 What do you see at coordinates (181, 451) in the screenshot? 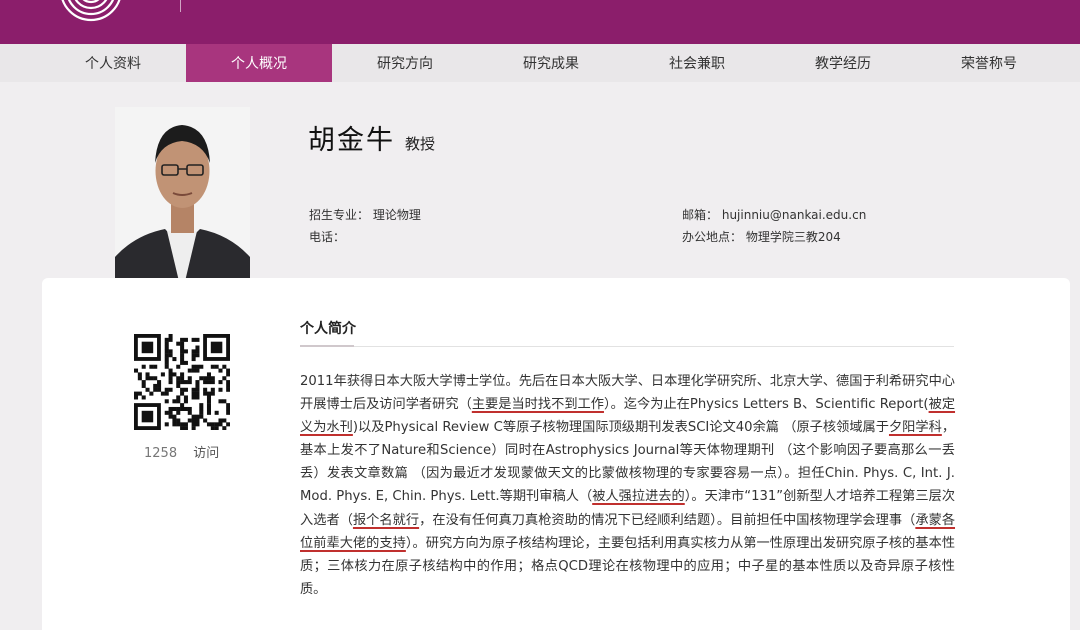
I see `visit-counter: 1258 访问` at bounding box center [181, 451].